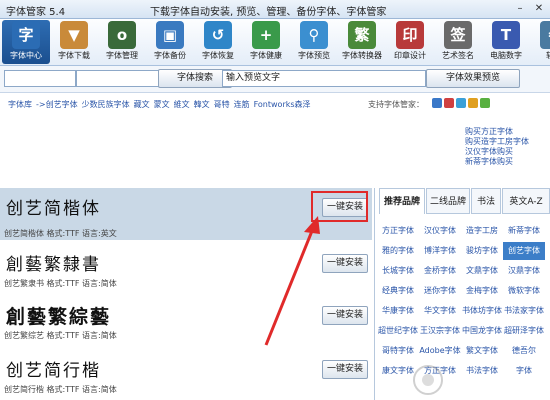 Image resolution: width=550 pixels, height=400 pixels. Describe the element at coordinates (486, 201) in the screenshot. I see `tab-brand: 书法` at that location.